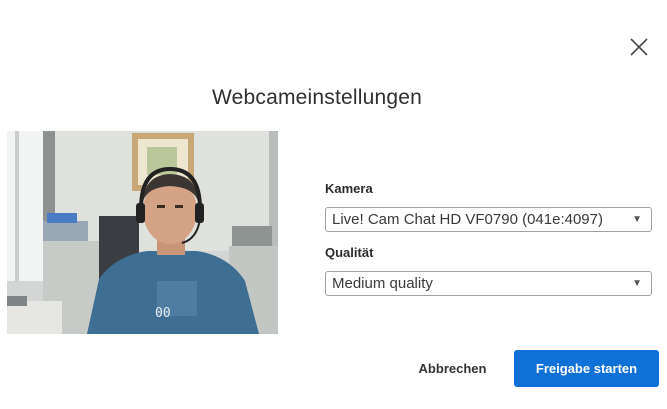 The width and height of the screenshot is (667, 409). What do you see at coordinates (488, 283) in the screenshot?
I see `quality-select: Medium quality ▼` at bounding box center [488, 283].